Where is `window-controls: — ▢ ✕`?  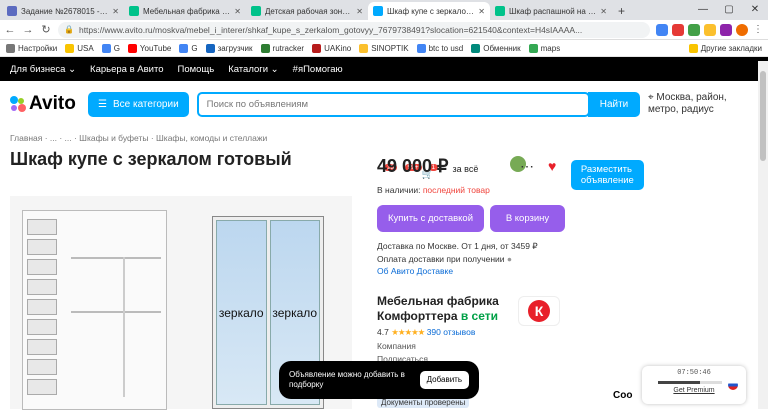 window-controls: — ▢ ✕ is located at coordinates (729, 10).